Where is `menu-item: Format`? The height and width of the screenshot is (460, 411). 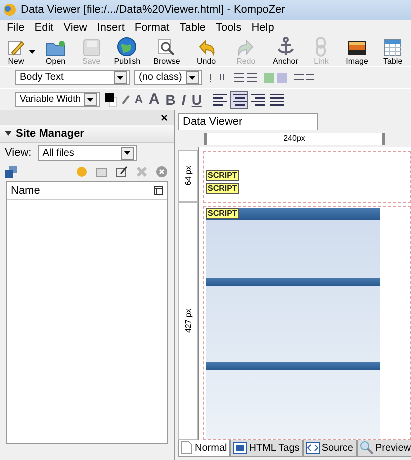 menu-item: Format is located at coordinates (152, 28).